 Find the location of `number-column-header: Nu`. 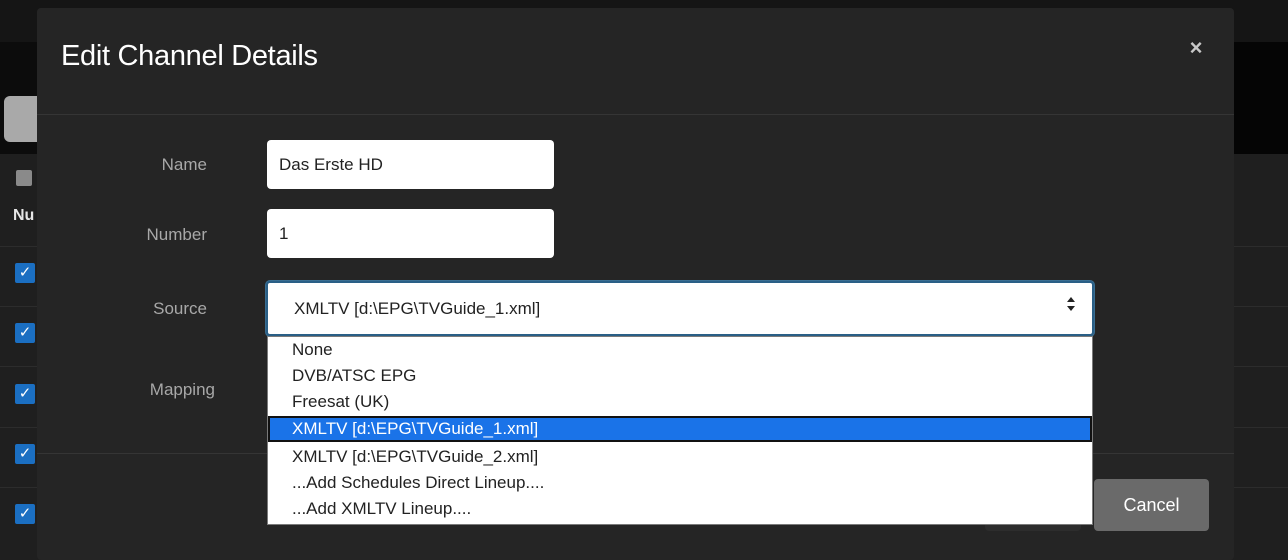

number-column-header: Nu is located at coordinates (24, 215).